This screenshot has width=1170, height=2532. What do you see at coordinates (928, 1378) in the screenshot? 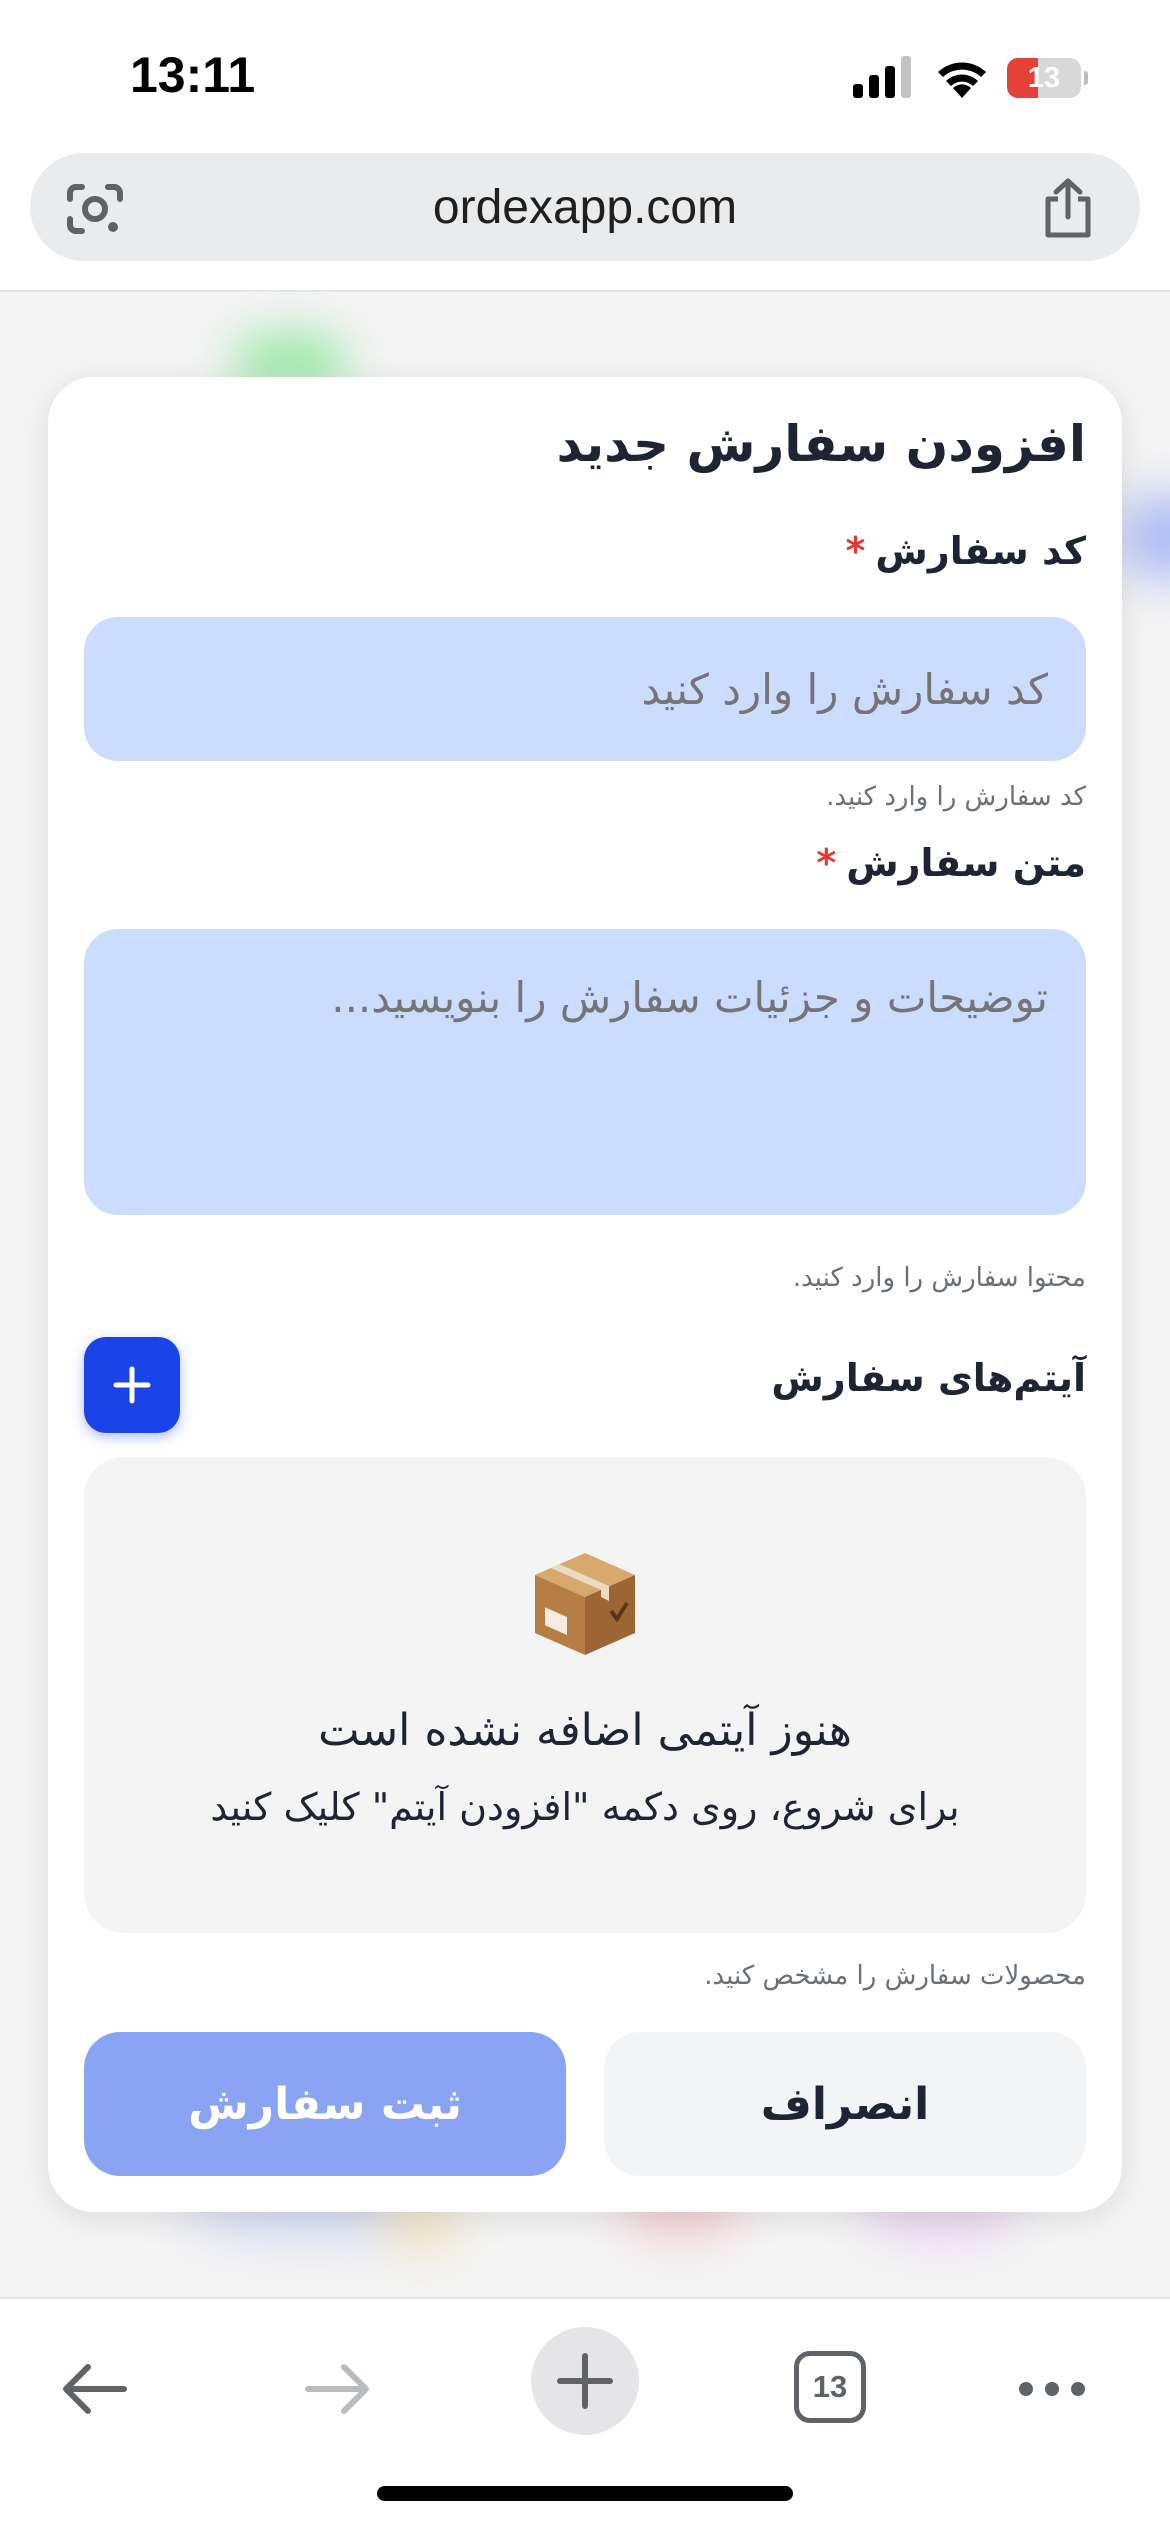
I see `order-items-label: آیتم‌های سفارش` at bounding box center [928, 1378].